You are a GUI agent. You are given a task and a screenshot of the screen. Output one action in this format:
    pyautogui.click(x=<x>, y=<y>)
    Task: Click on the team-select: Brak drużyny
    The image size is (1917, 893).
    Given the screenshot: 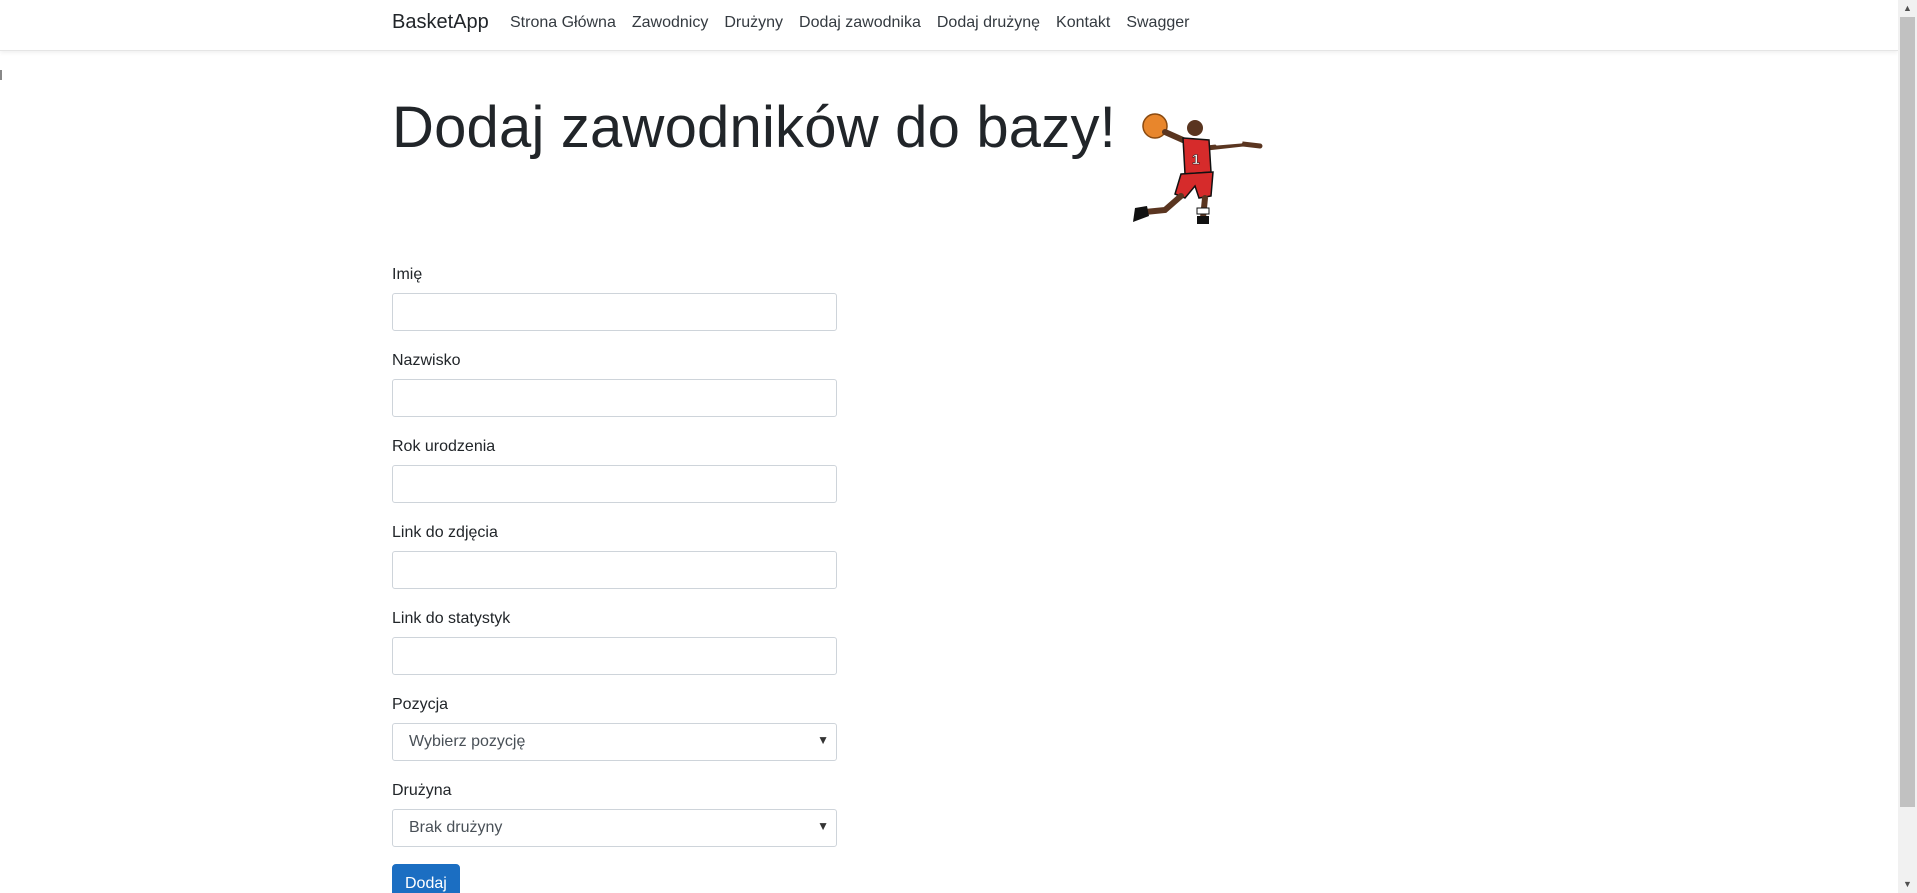 What is the action you would take?
    pyautogui.click(x=614, y=828)
    